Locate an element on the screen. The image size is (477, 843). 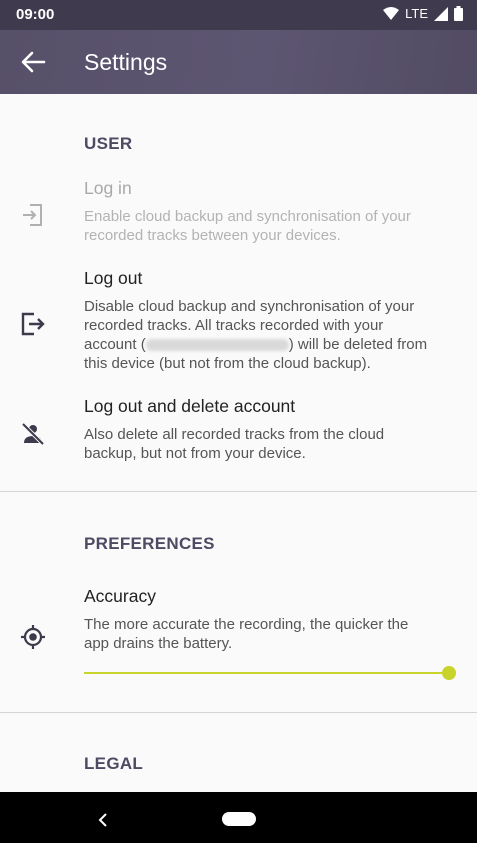
signal-icon is located at coordinates (441, 13).